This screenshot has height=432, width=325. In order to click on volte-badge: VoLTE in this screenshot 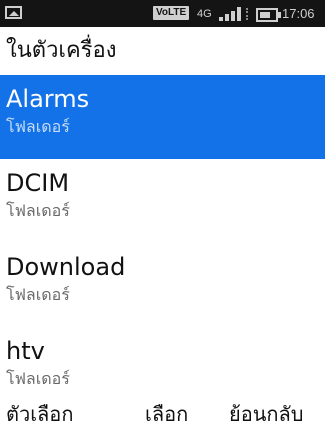, I will do `click(171, 13)`.